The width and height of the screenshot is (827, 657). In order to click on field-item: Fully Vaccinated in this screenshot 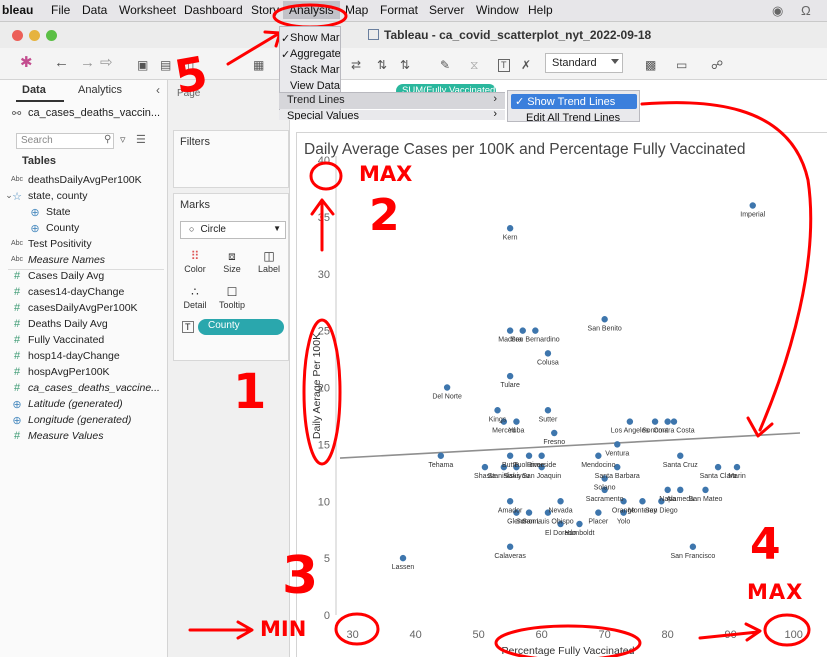, I will do `click(66, 340)`.